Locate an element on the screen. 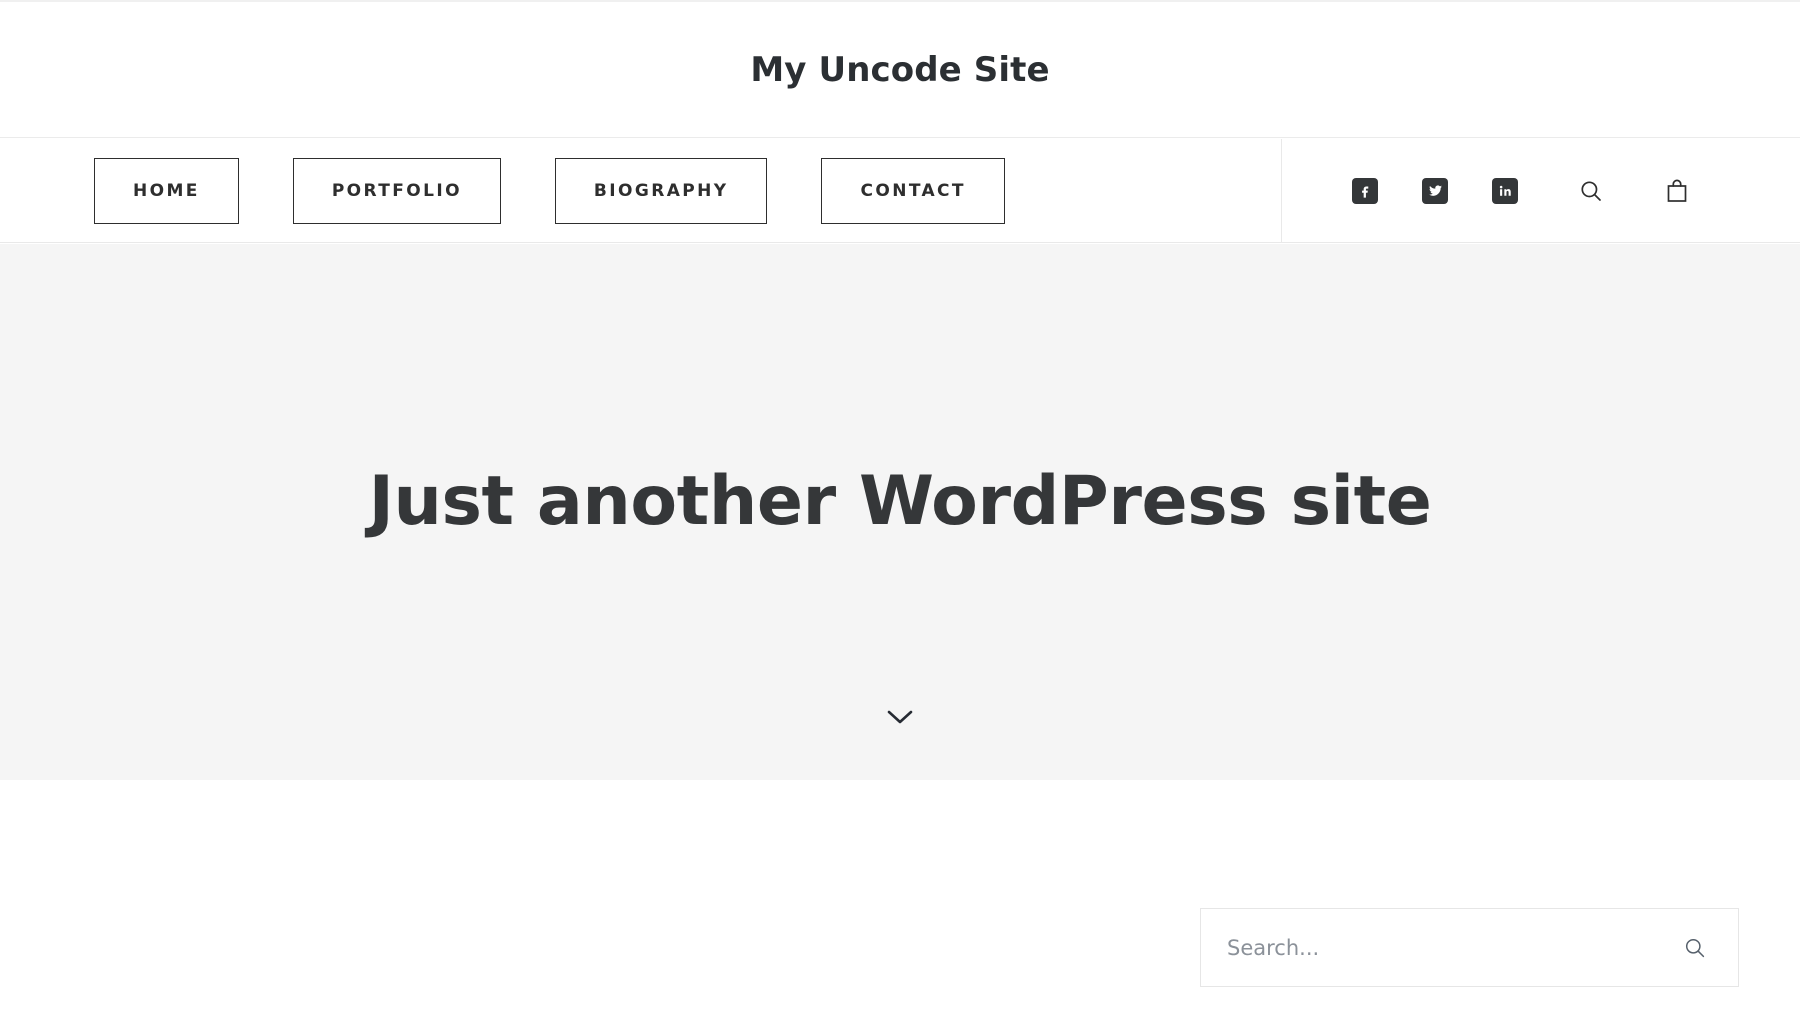 The width and height of the screenshot is (1800, 1013). site-title: My Uncode Site is located at coordinates (900, 69).